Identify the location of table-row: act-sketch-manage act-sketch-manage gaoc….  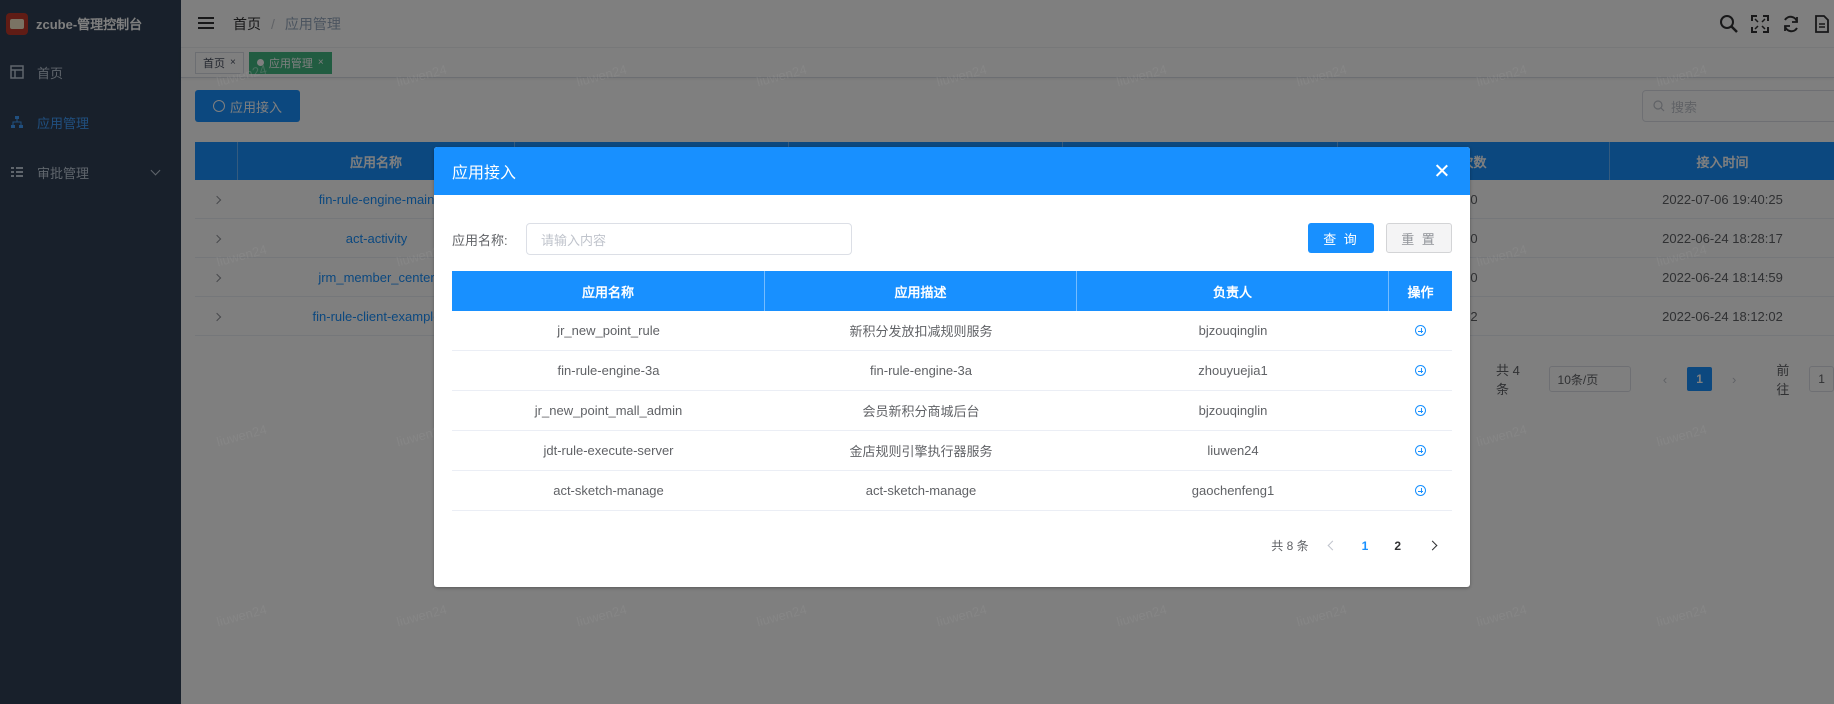
(952, 491).